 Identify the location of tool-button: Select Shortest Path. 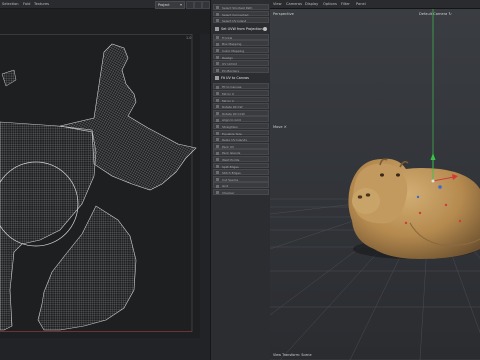
(241, 7).